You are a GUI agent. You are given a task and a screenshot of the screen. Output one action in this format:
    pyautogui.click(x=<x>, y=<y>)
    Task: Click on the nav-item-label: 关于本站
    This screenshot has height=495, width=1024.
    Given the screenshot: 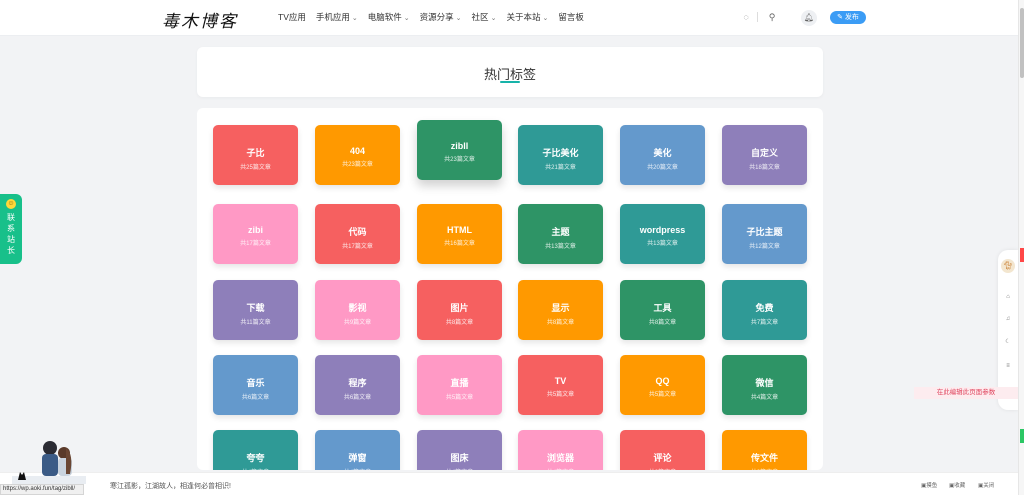 What is the action you would take?
    pyautogui.click(x=523, y=17)
    